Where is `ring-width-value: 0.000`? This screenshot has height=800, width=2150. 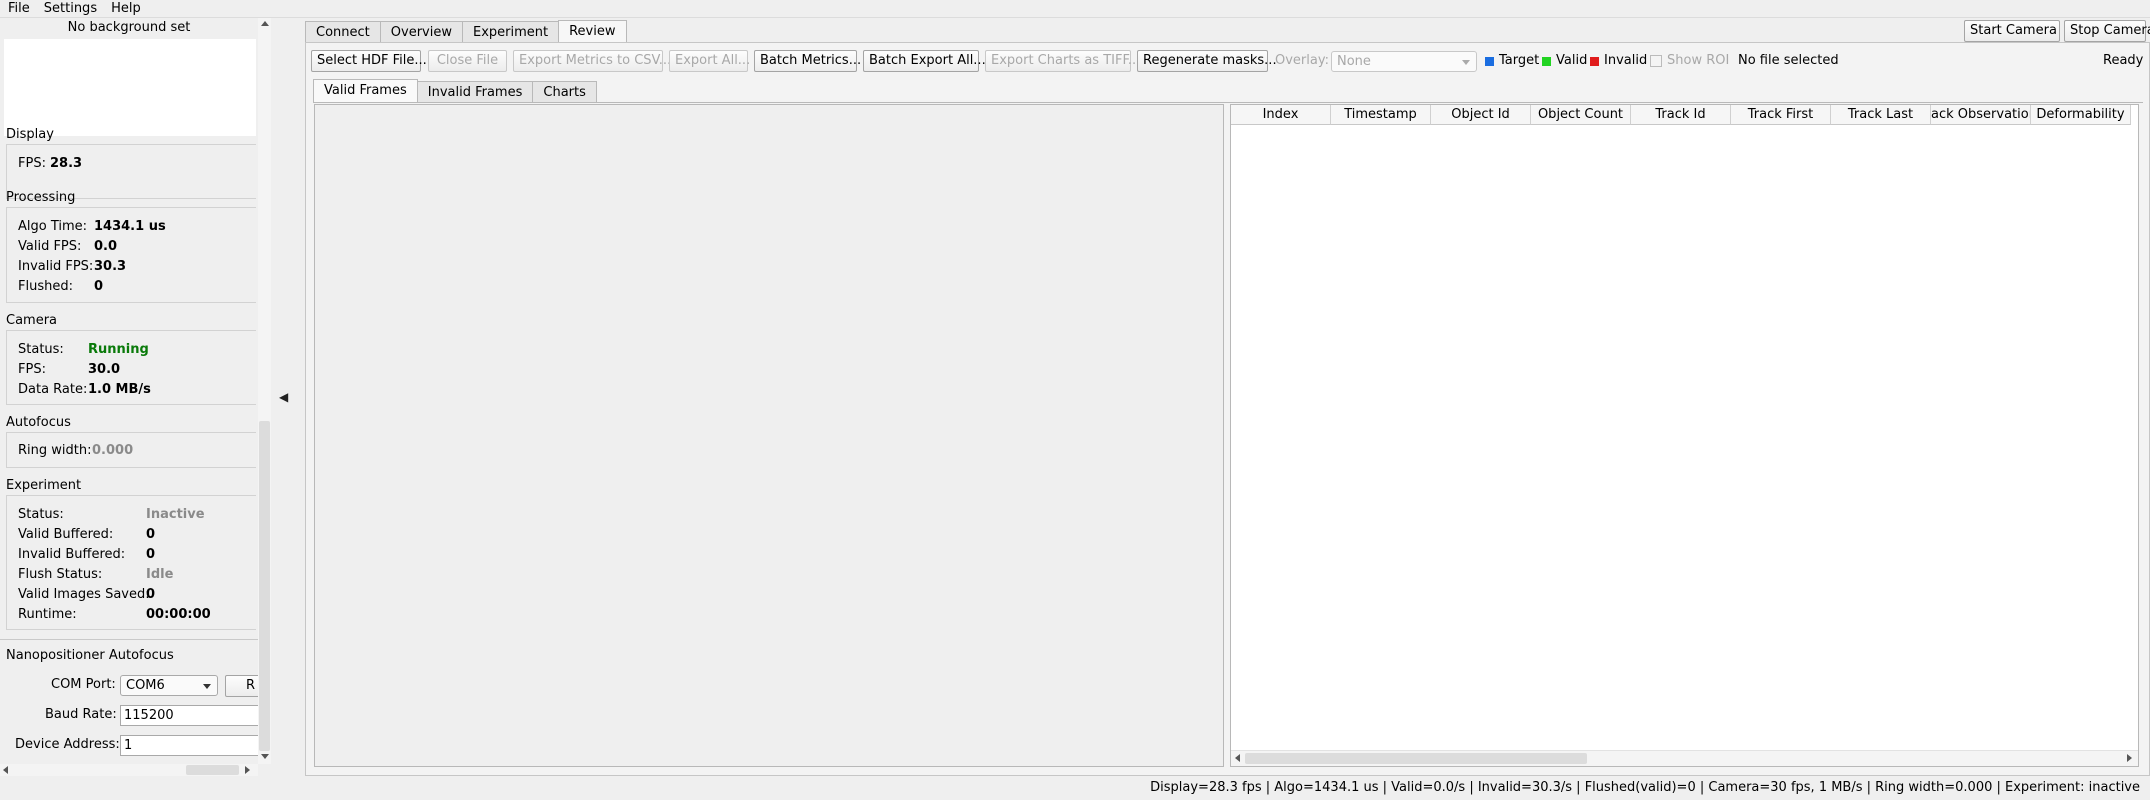 ring-width-value: 0.000 is located at coordinates (113, 450).